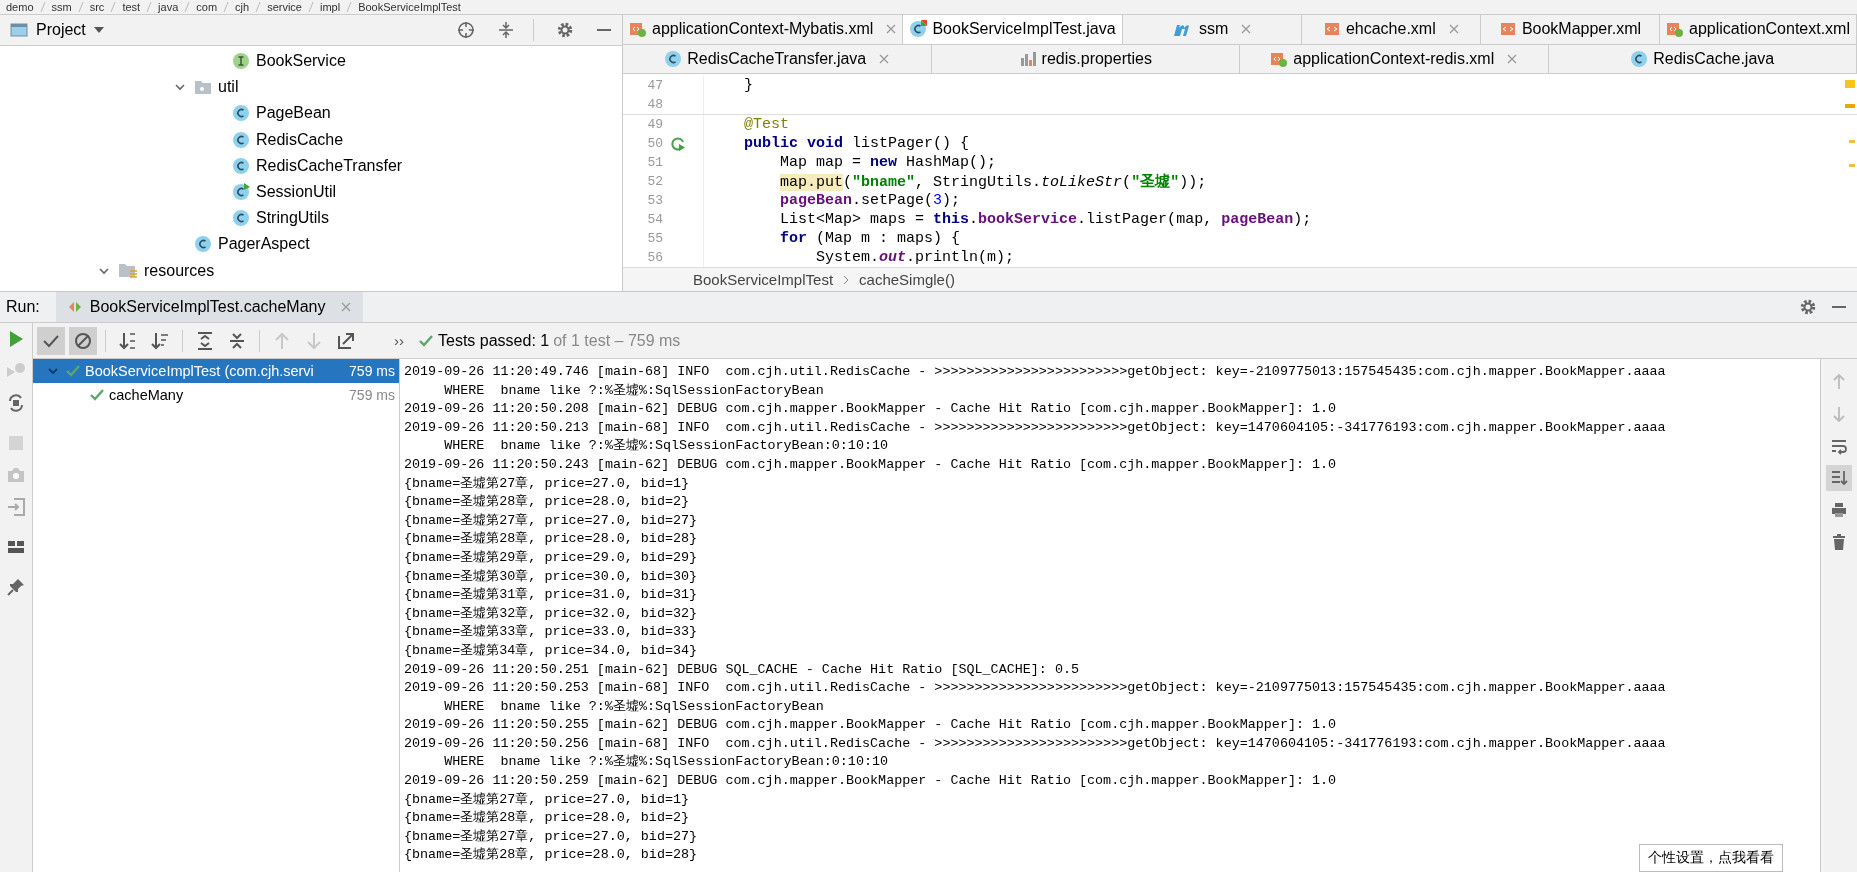  Describe the element at coordinates (264, 244) in the screenshot. I see `tree-item: PagerAspect` at that location.